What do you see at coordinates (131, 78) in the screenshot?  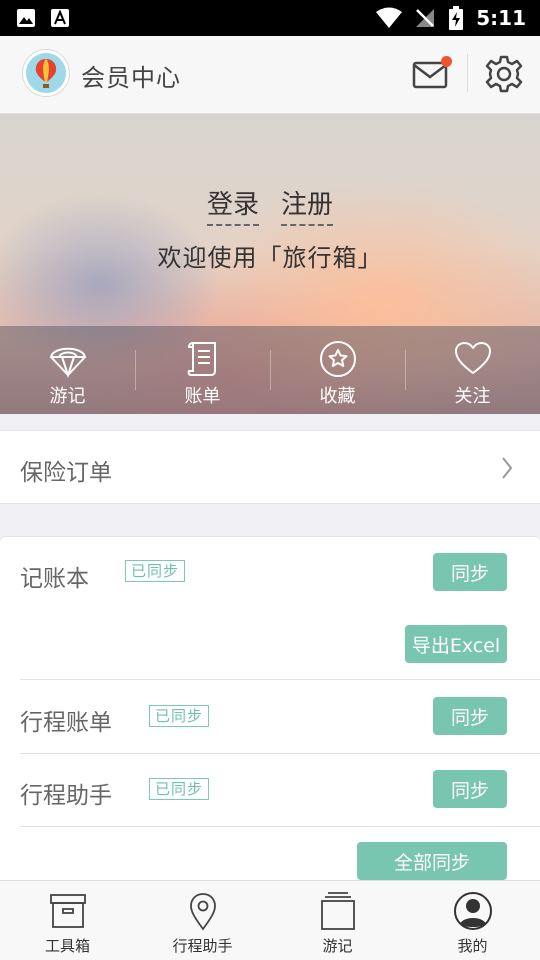 I see `page-title: 会员中心` at bounding box center [131, 78].